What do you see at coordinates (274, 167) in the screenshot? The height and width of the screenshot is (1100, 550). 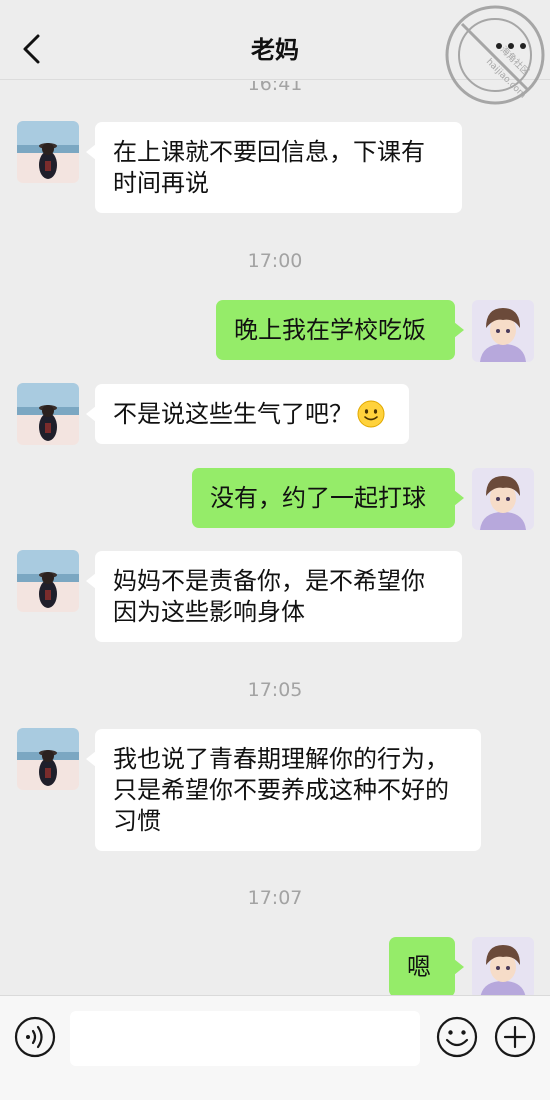 I see `message-bubble-incoming: 在上课就不要回信息，下课有时间再说` at bounding box center [274, 167].